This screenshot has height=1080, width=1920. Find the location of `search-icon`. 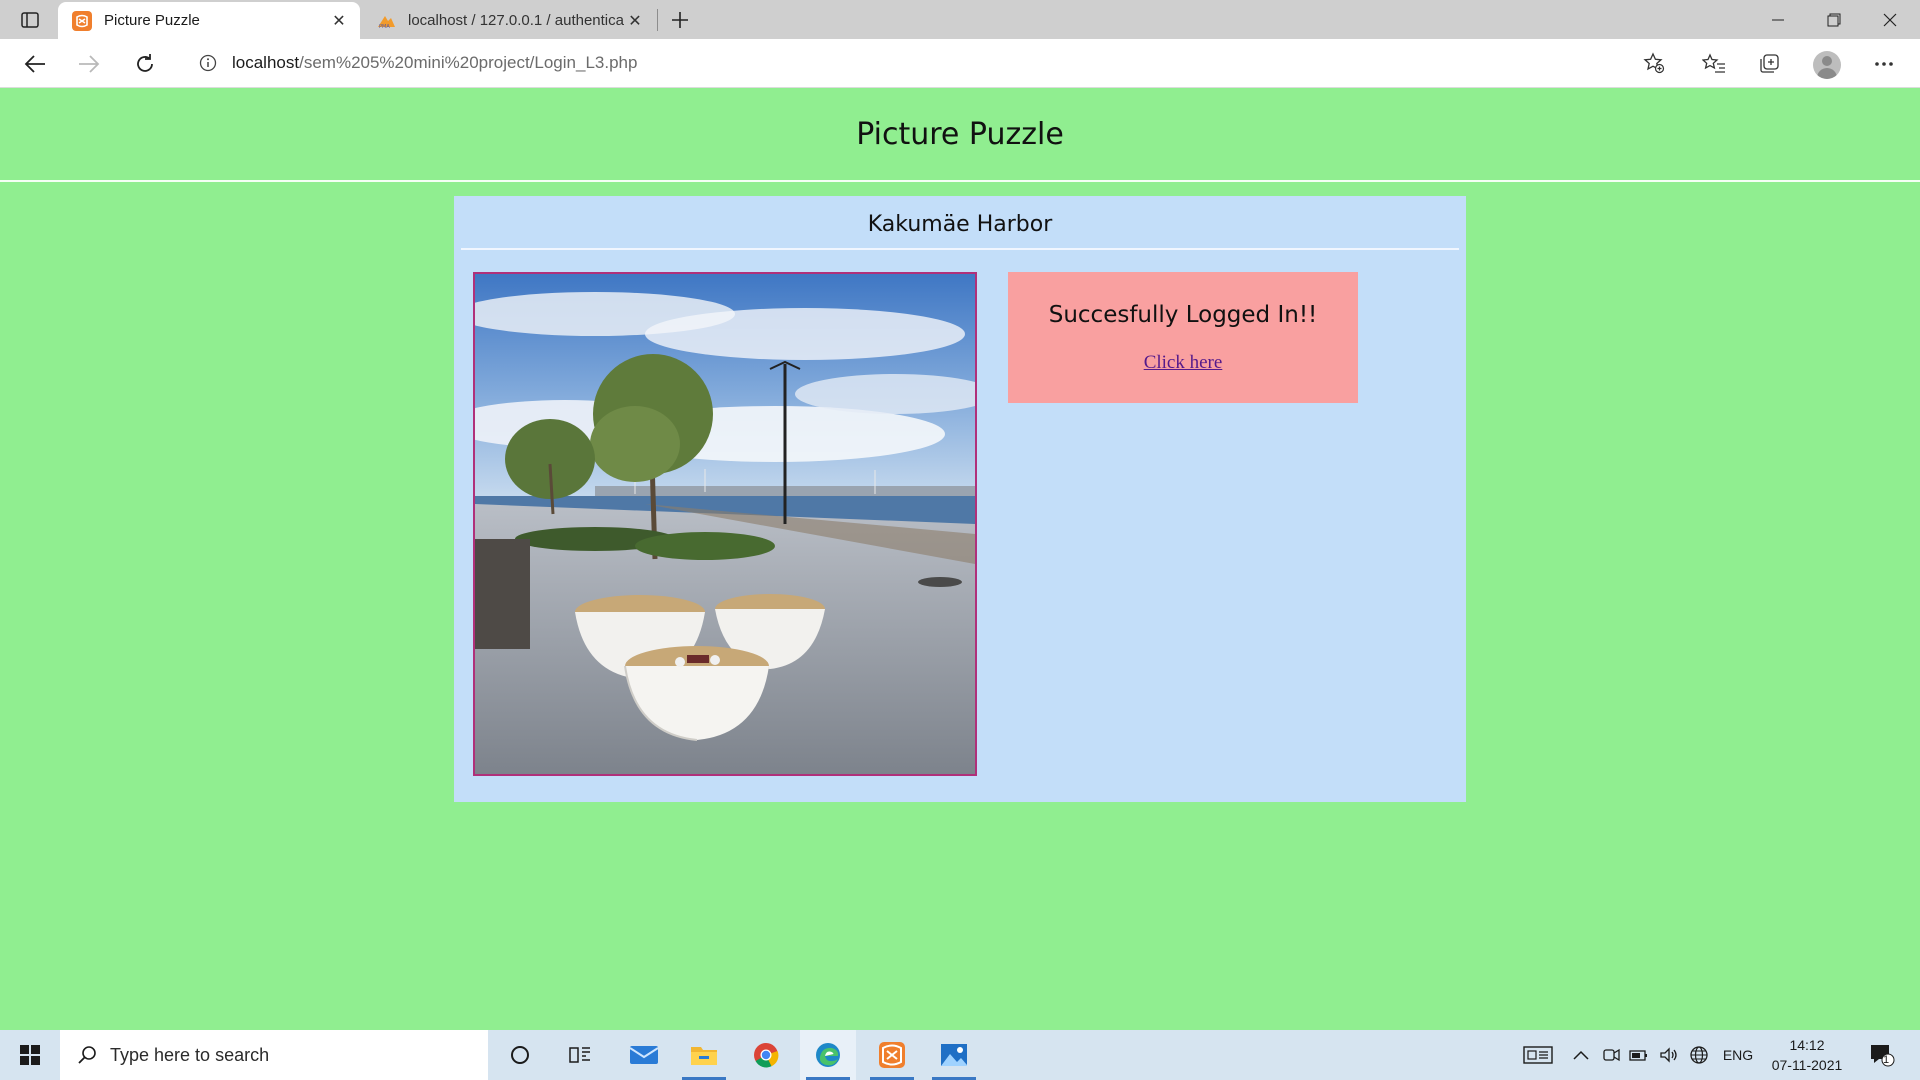

search-icon is located at coordinates (87, 1055).